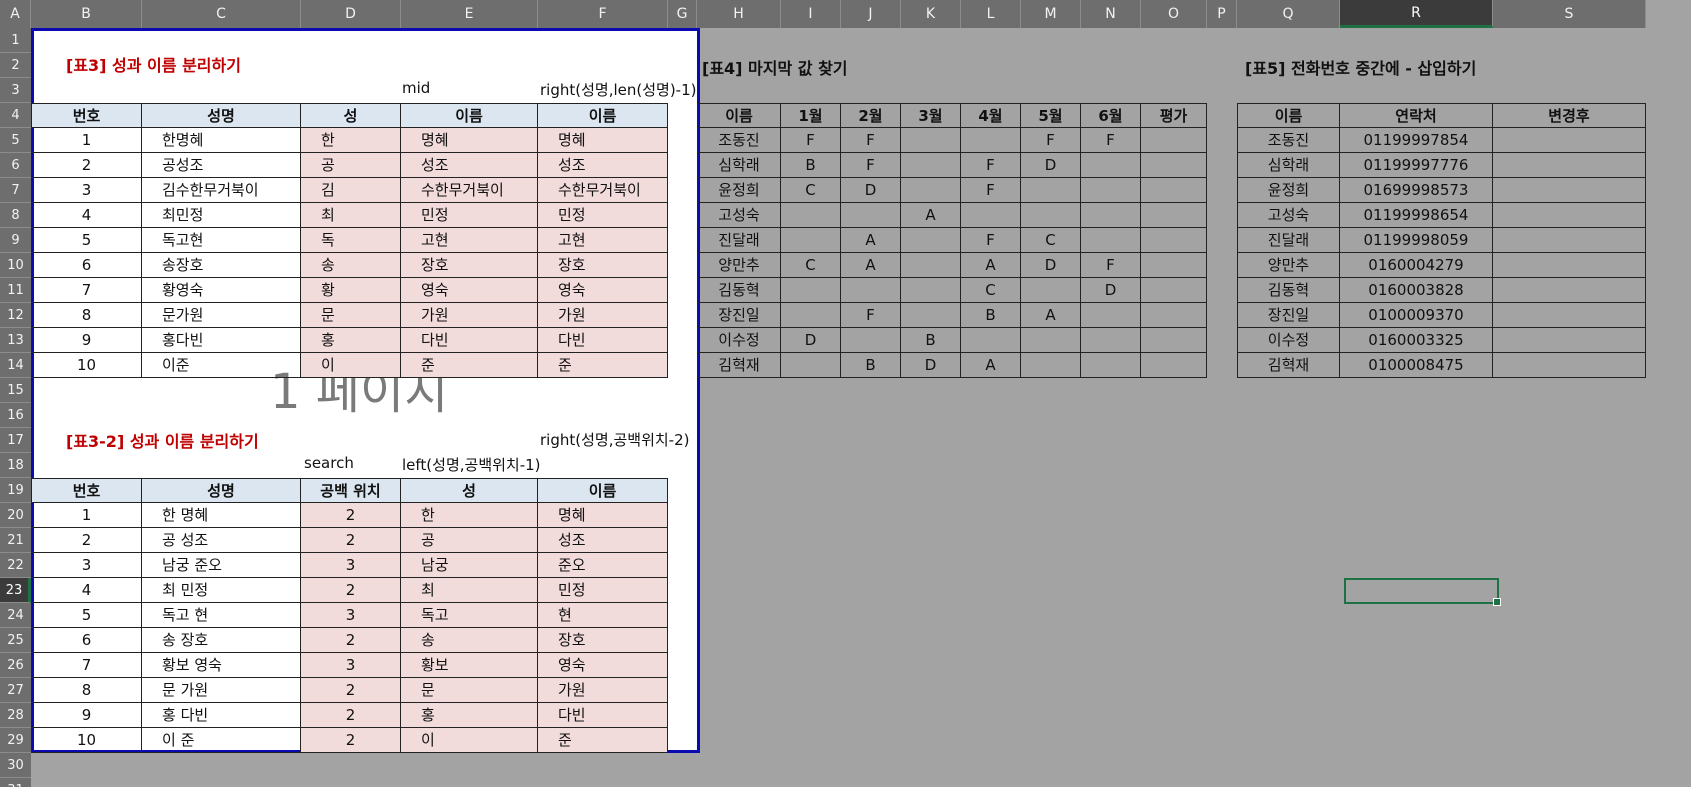 This screenshot has height=787, width=1691. Describe the element at coordinates (603, 515) in the screenshot. I see `table3-2-cell: 명혜` at that location.